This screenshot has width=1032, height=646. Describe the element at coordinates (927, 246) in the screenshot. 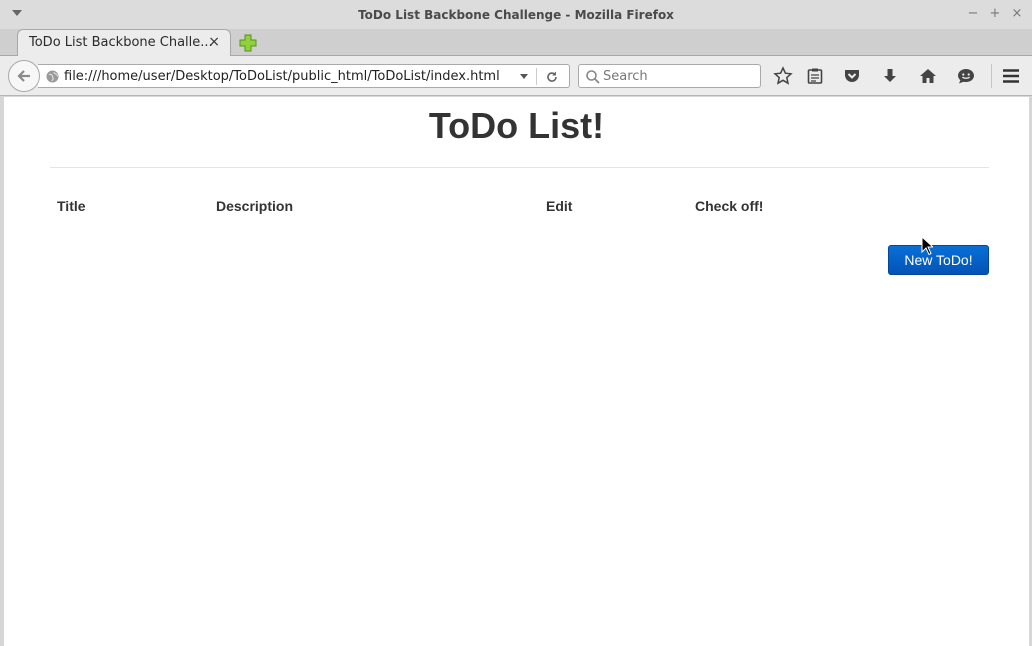

I see `mouse-cursor-icon` at that location.